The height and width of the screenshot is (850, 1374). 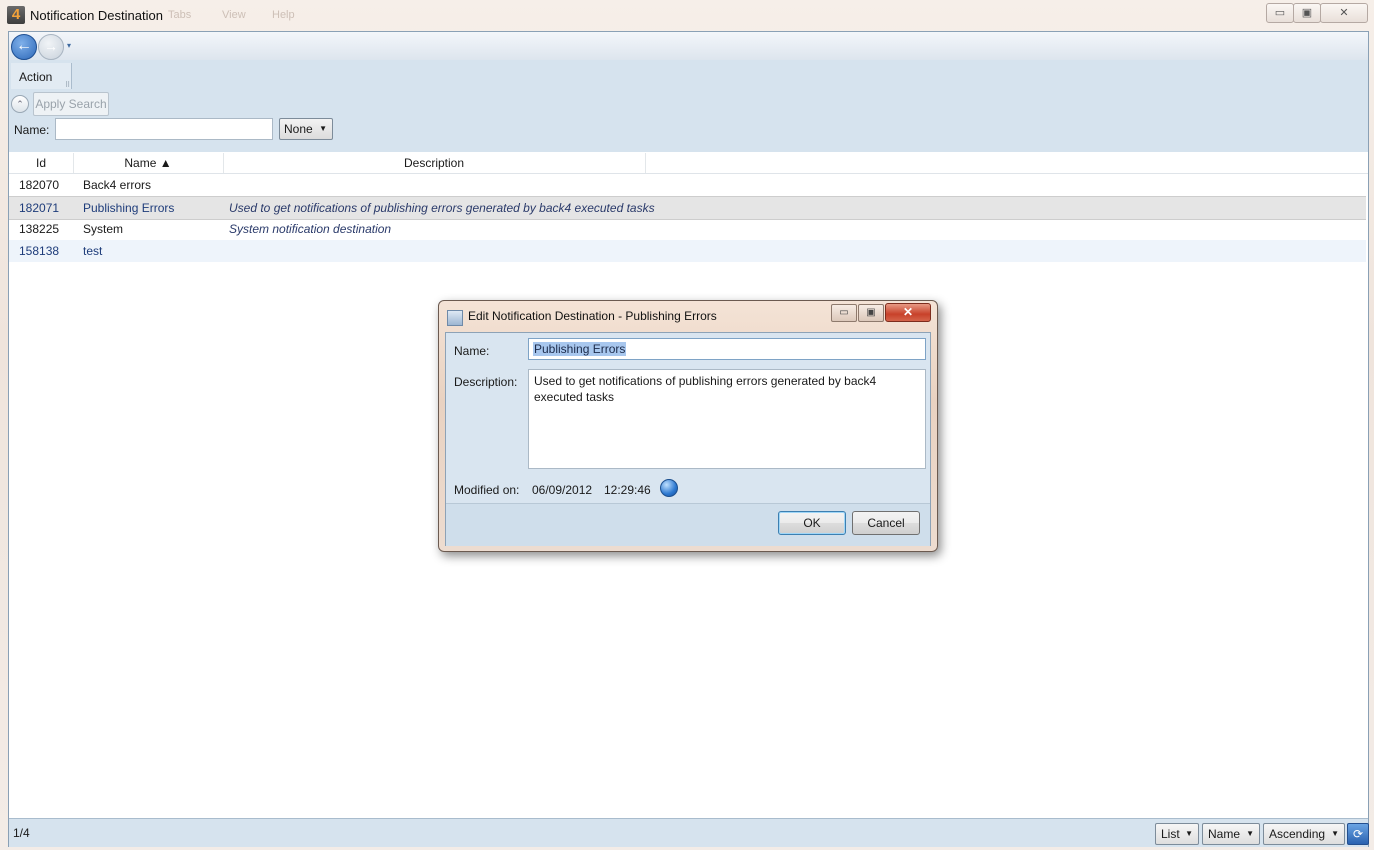 I want to click on collapse-icon: ⌃, so click(x=20, y=104).